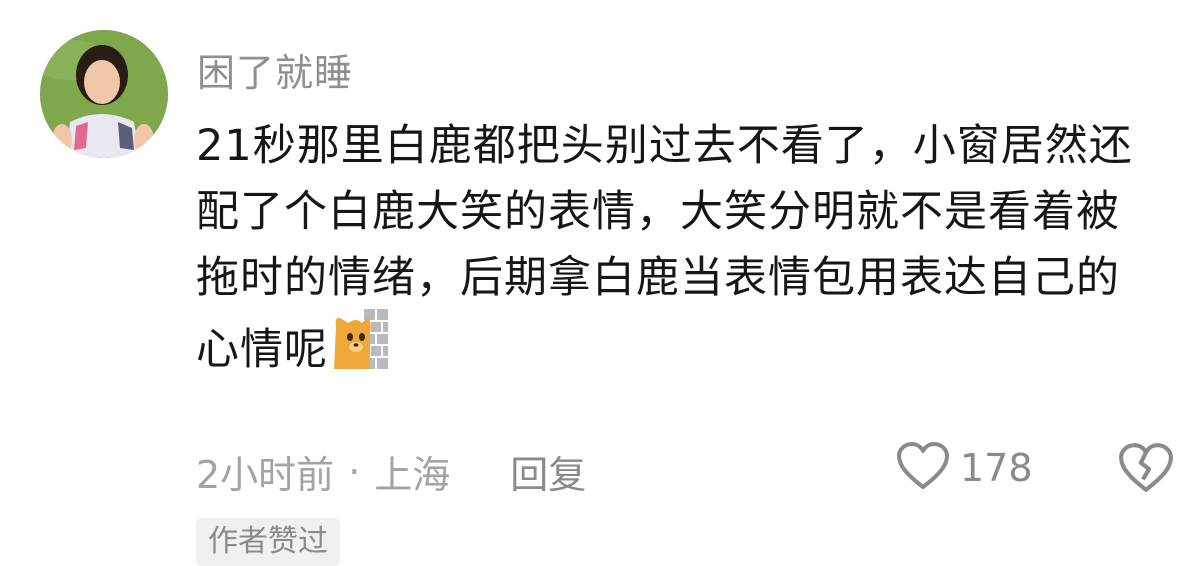  Describe the element at coordinates (361, 348) in the screenshot. I see `cat-peeking-behind-wall-icon` at that location.